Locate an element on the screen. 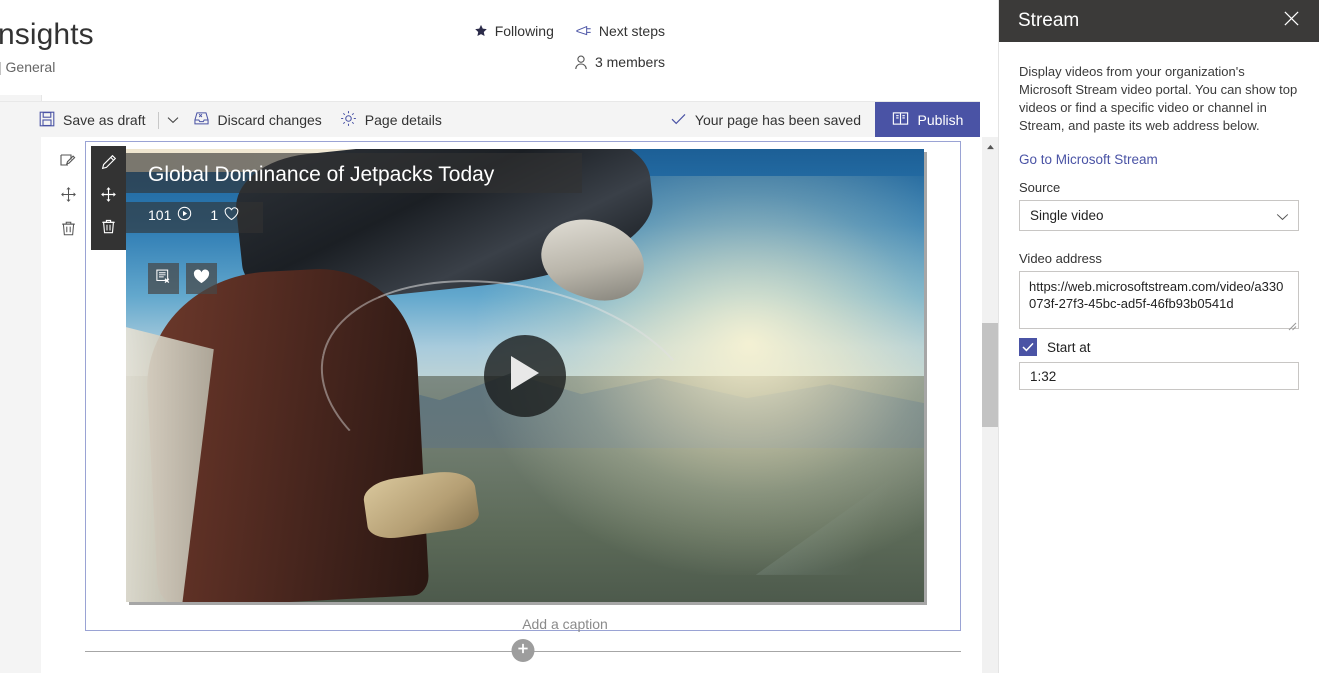 The image size is (1319, 673). add-section-button is located at coordinates (523, 650).